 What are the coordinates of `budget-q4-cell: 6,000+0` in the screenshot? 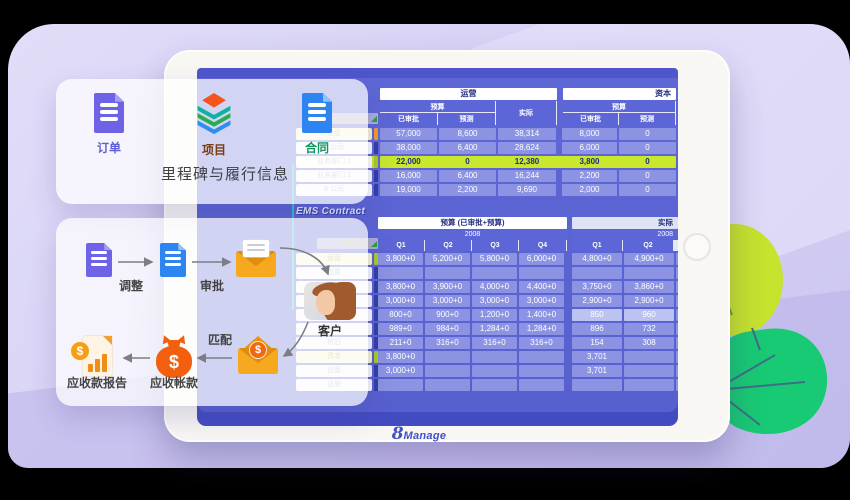 It's located at (541, 259).